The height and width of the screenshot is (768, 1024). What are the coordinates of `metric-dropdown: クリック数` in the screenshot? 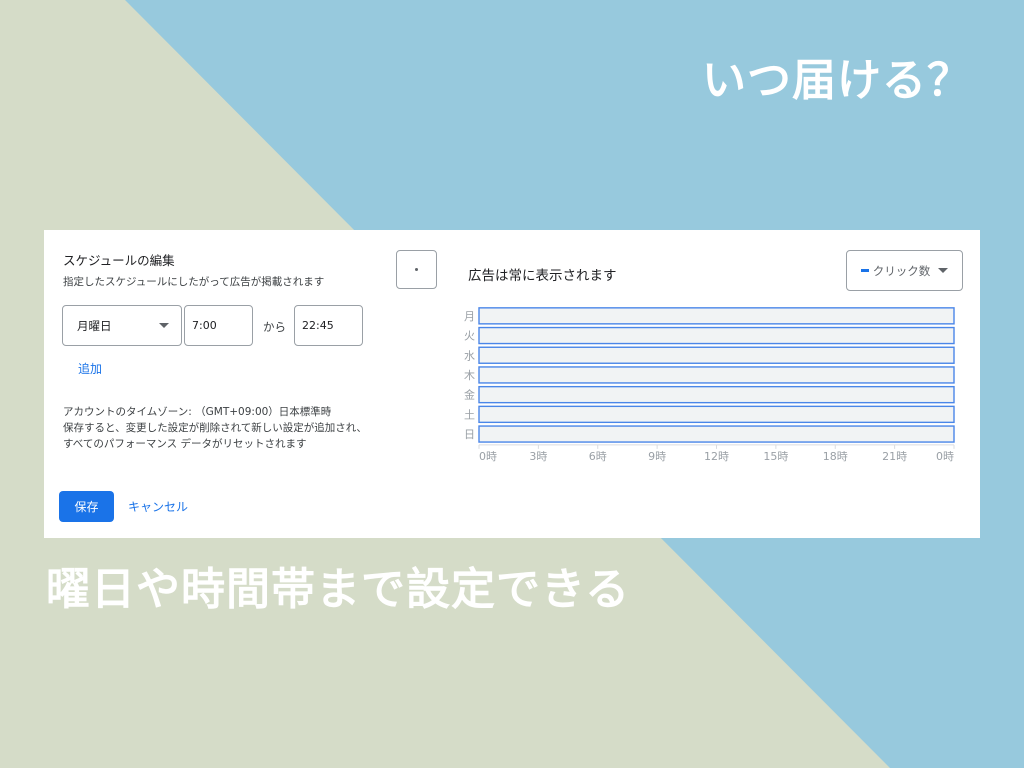 It's located at (904, 270).